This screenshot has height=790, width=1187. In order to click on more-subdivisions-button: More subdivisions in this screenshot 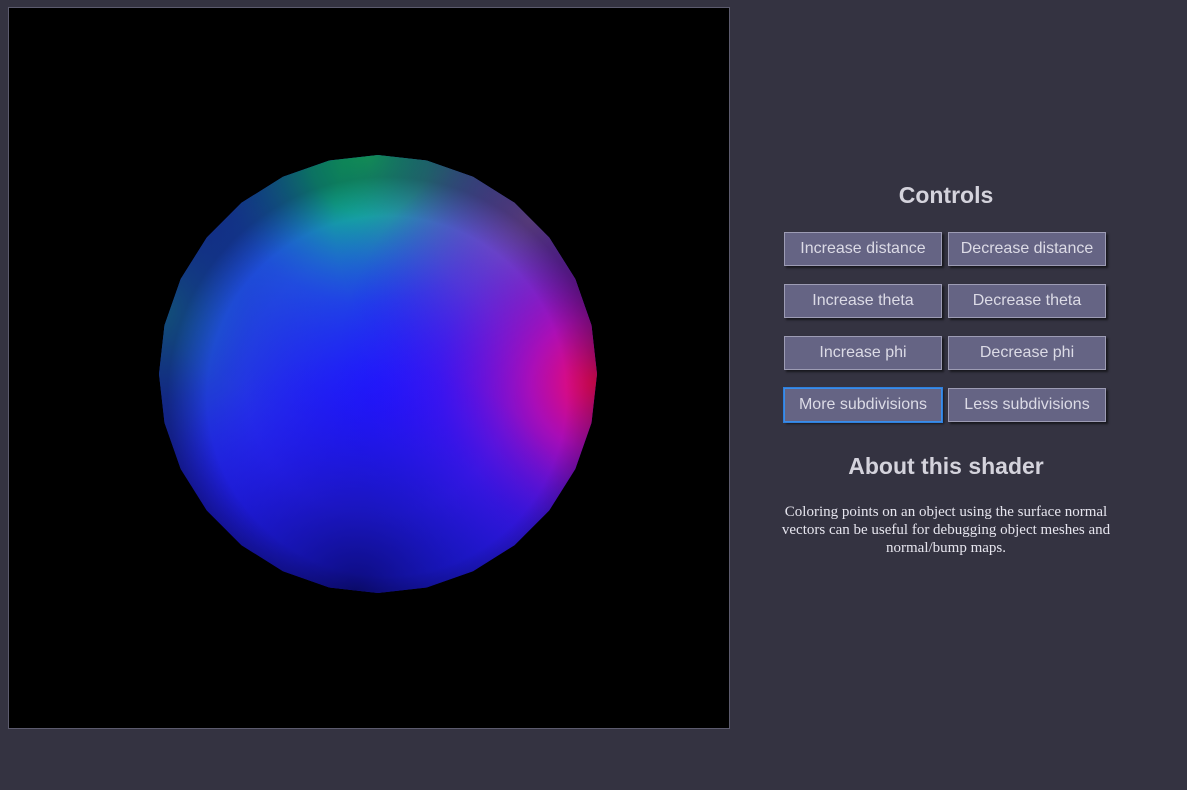, I will do `click(863, 405)`.